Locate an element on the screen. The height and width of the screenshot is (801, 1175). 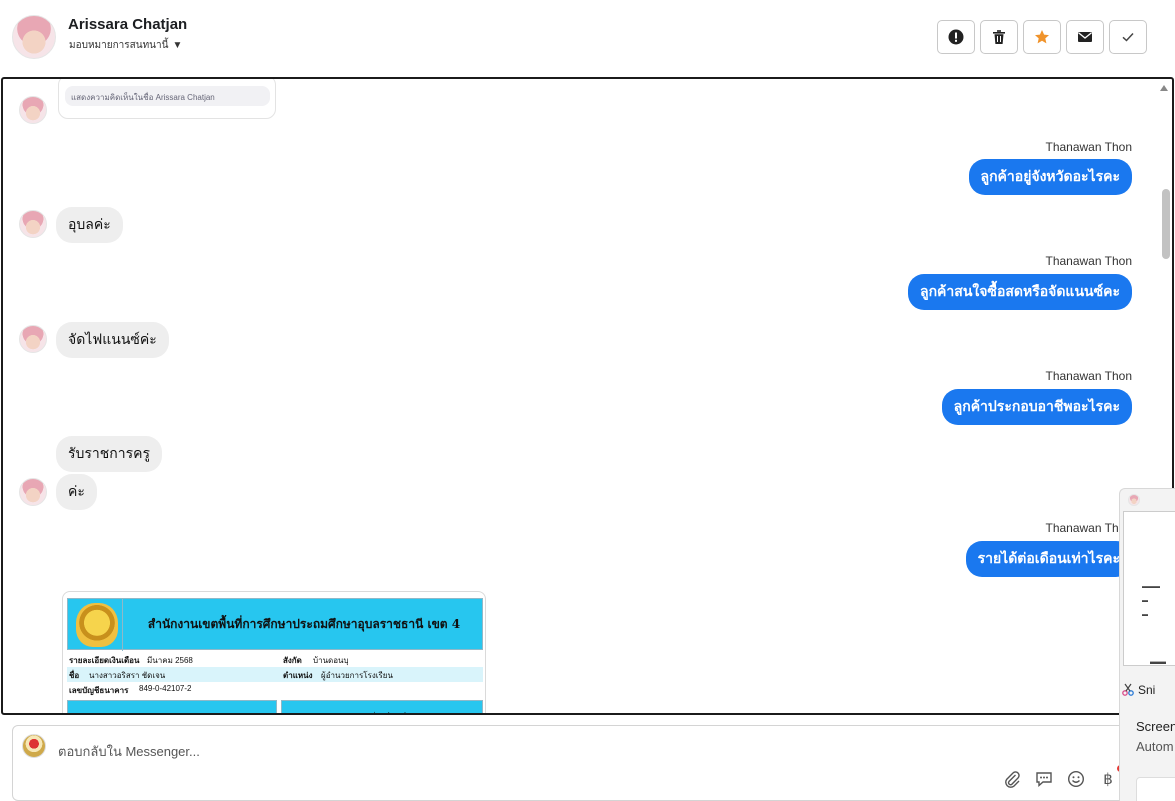
envelope-icon is located at coordinates (1085, 37).